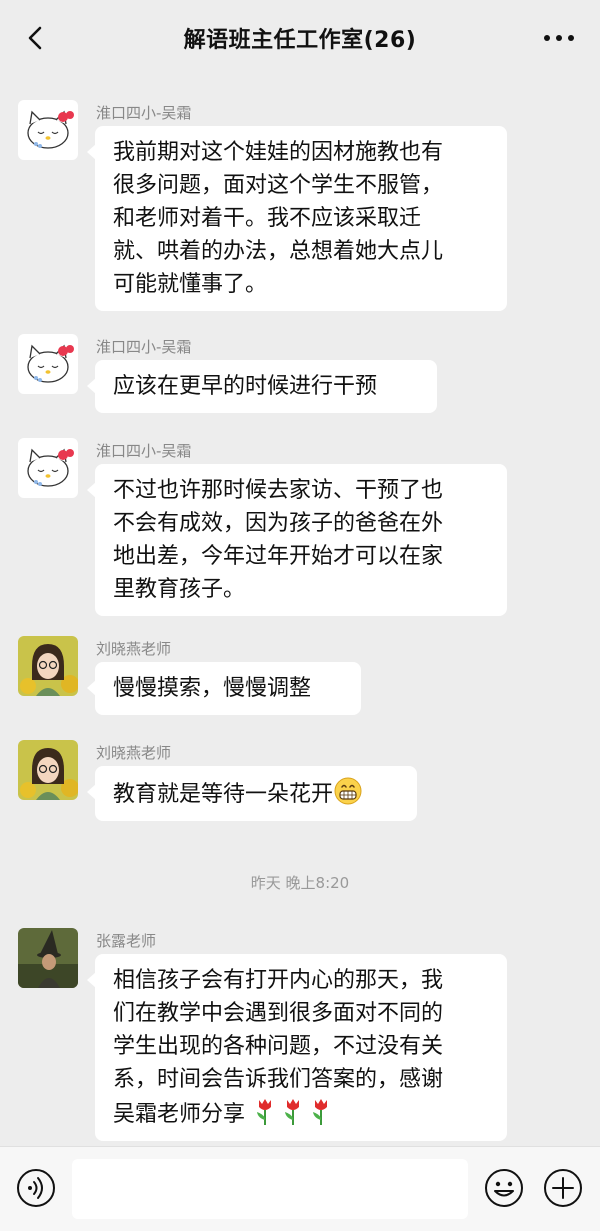  I want to click on message-line: 我前期对这个娃娃的因材施教也有, so click(278, 152).